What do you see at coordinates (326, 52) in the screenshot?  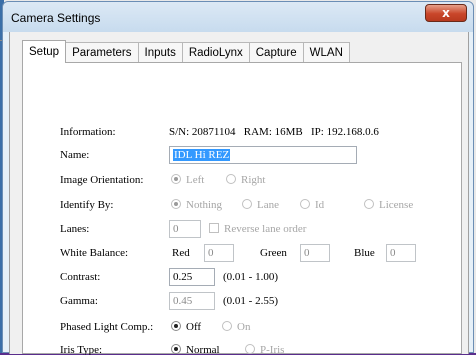 I see `tab-wlan: WLAN` at bounding box center [326, 52].